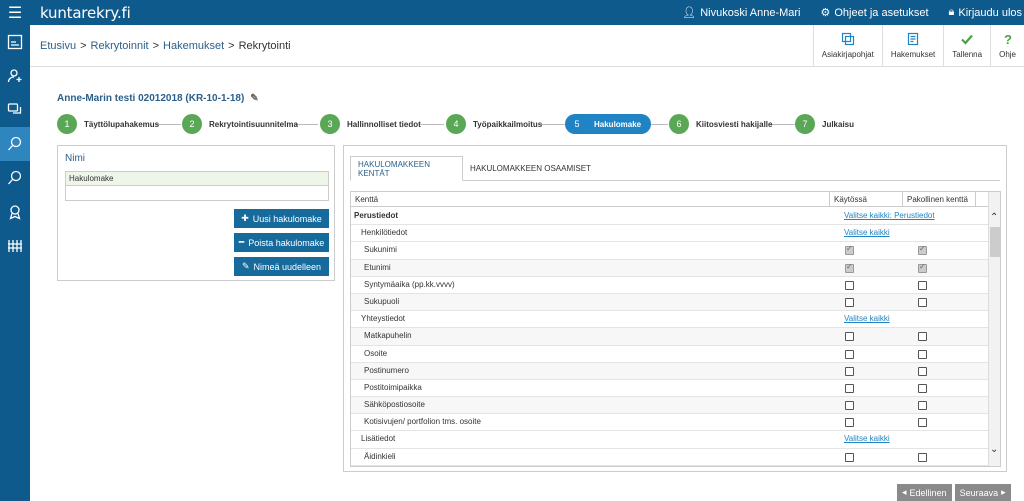 The height and width of the screenshot is (501, 1024). What do you see at coordinates (825, 13) in the screenshot?
I see `gears-icon: ⚙` at bounding box center [825, 13].